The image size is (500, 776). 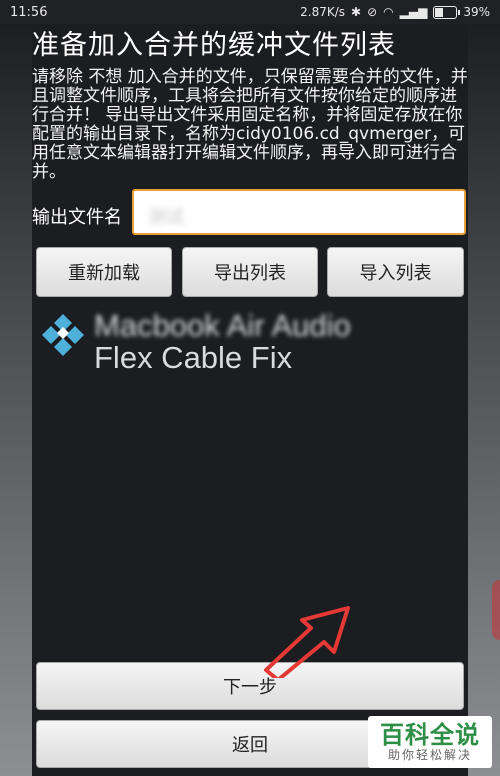 What do you see at coordinates (77, 217) in the screenshot?
I see `output-filename-label: 输出文件名` at bounding box center [77, 217].